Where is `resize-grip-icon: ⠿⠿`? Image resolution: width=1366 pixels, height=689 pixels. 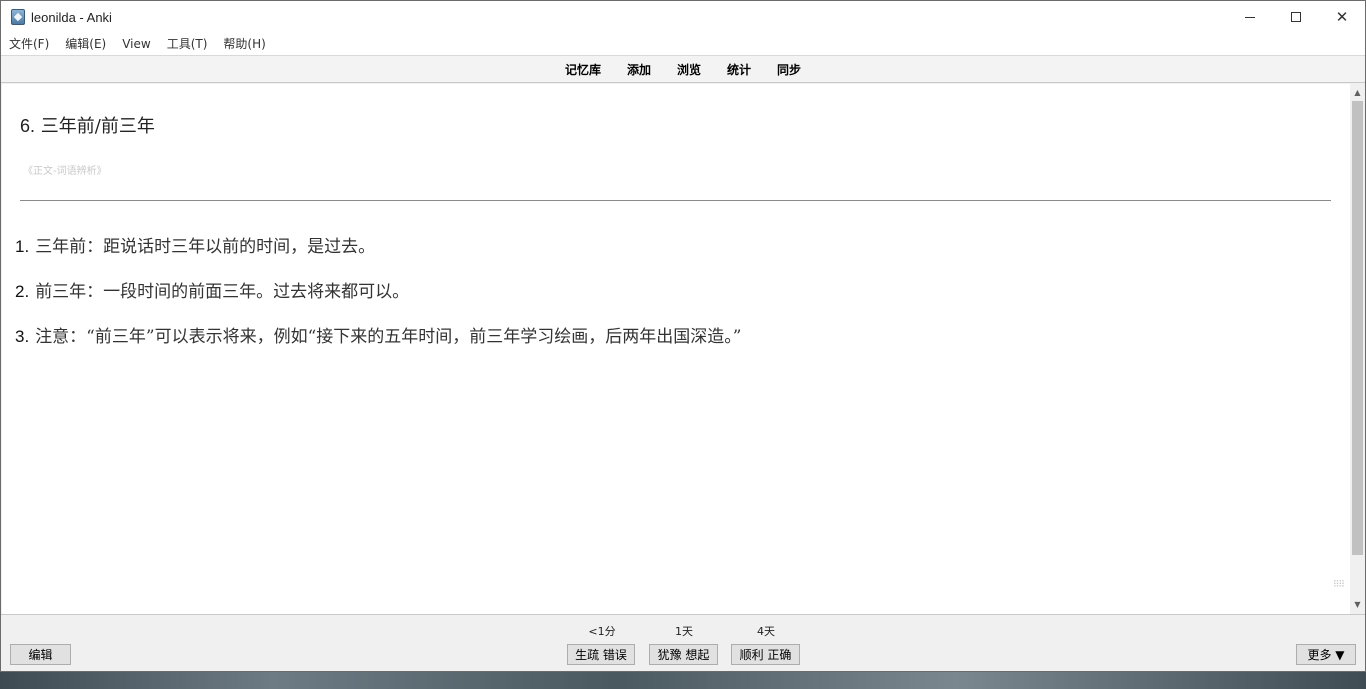 resize-grip-icon: ⠿⠿ is located at coordinates (1338, 585).